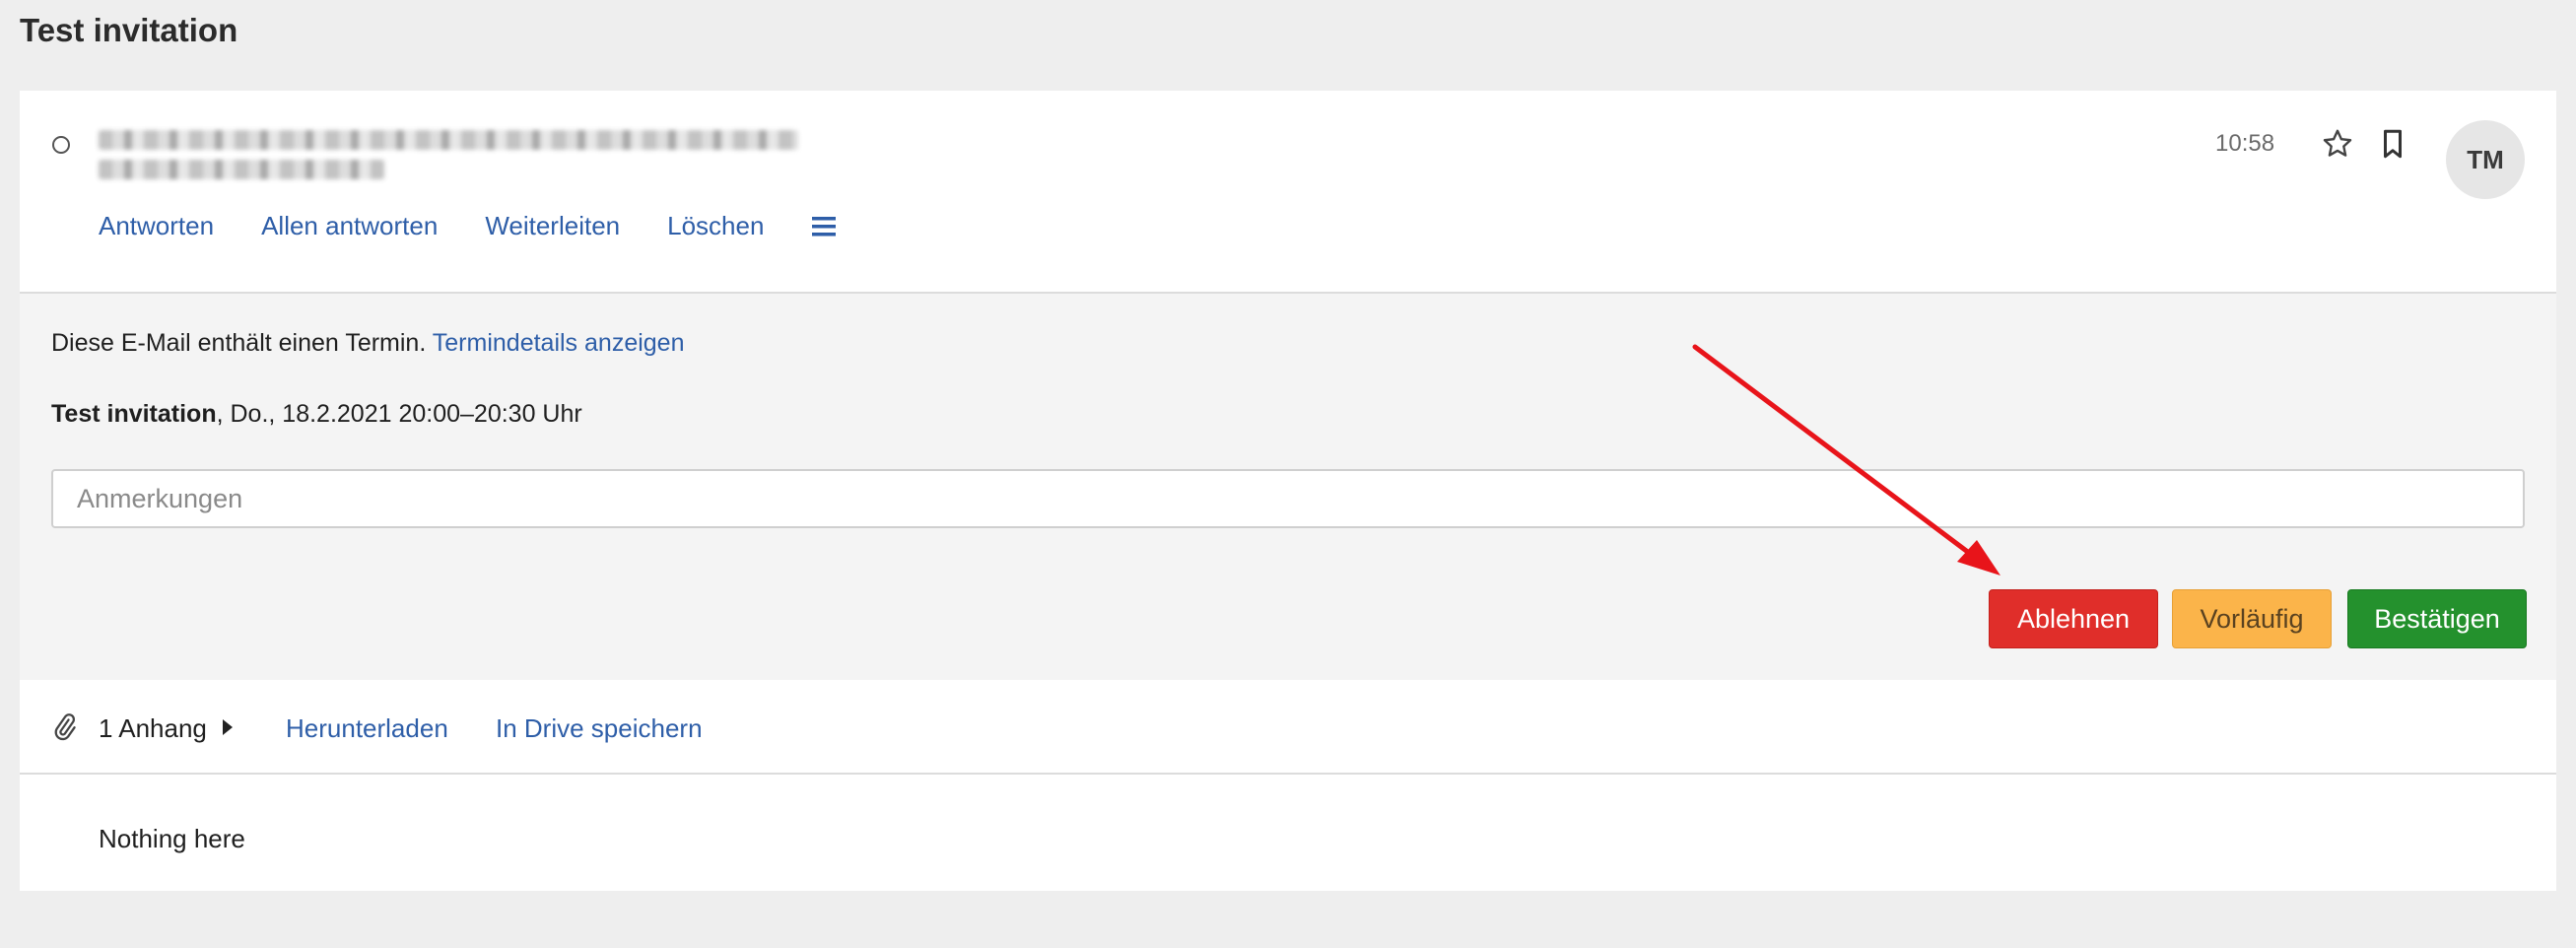 The image size is (2576, 948). Describe the element at coordinates (2245, 143) in the screenshot. I see `received-time: 10:58` at that location.